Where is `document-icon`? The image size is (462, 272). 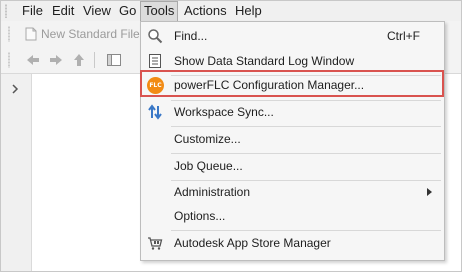
document-icon is located at coordinates (155, 61).